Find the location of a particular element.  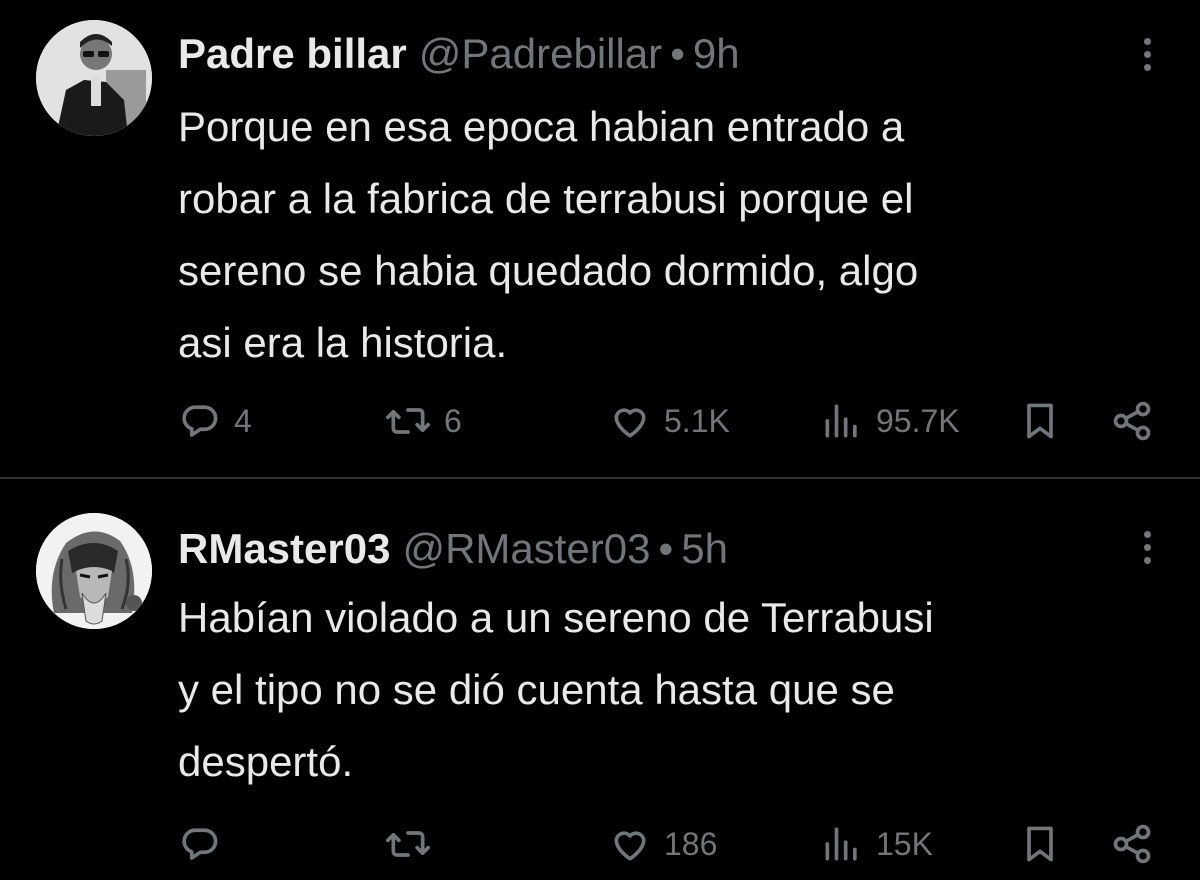

tweet-header: Padre billar @Padrebillar • 9h is located at coordinates (459, 54).